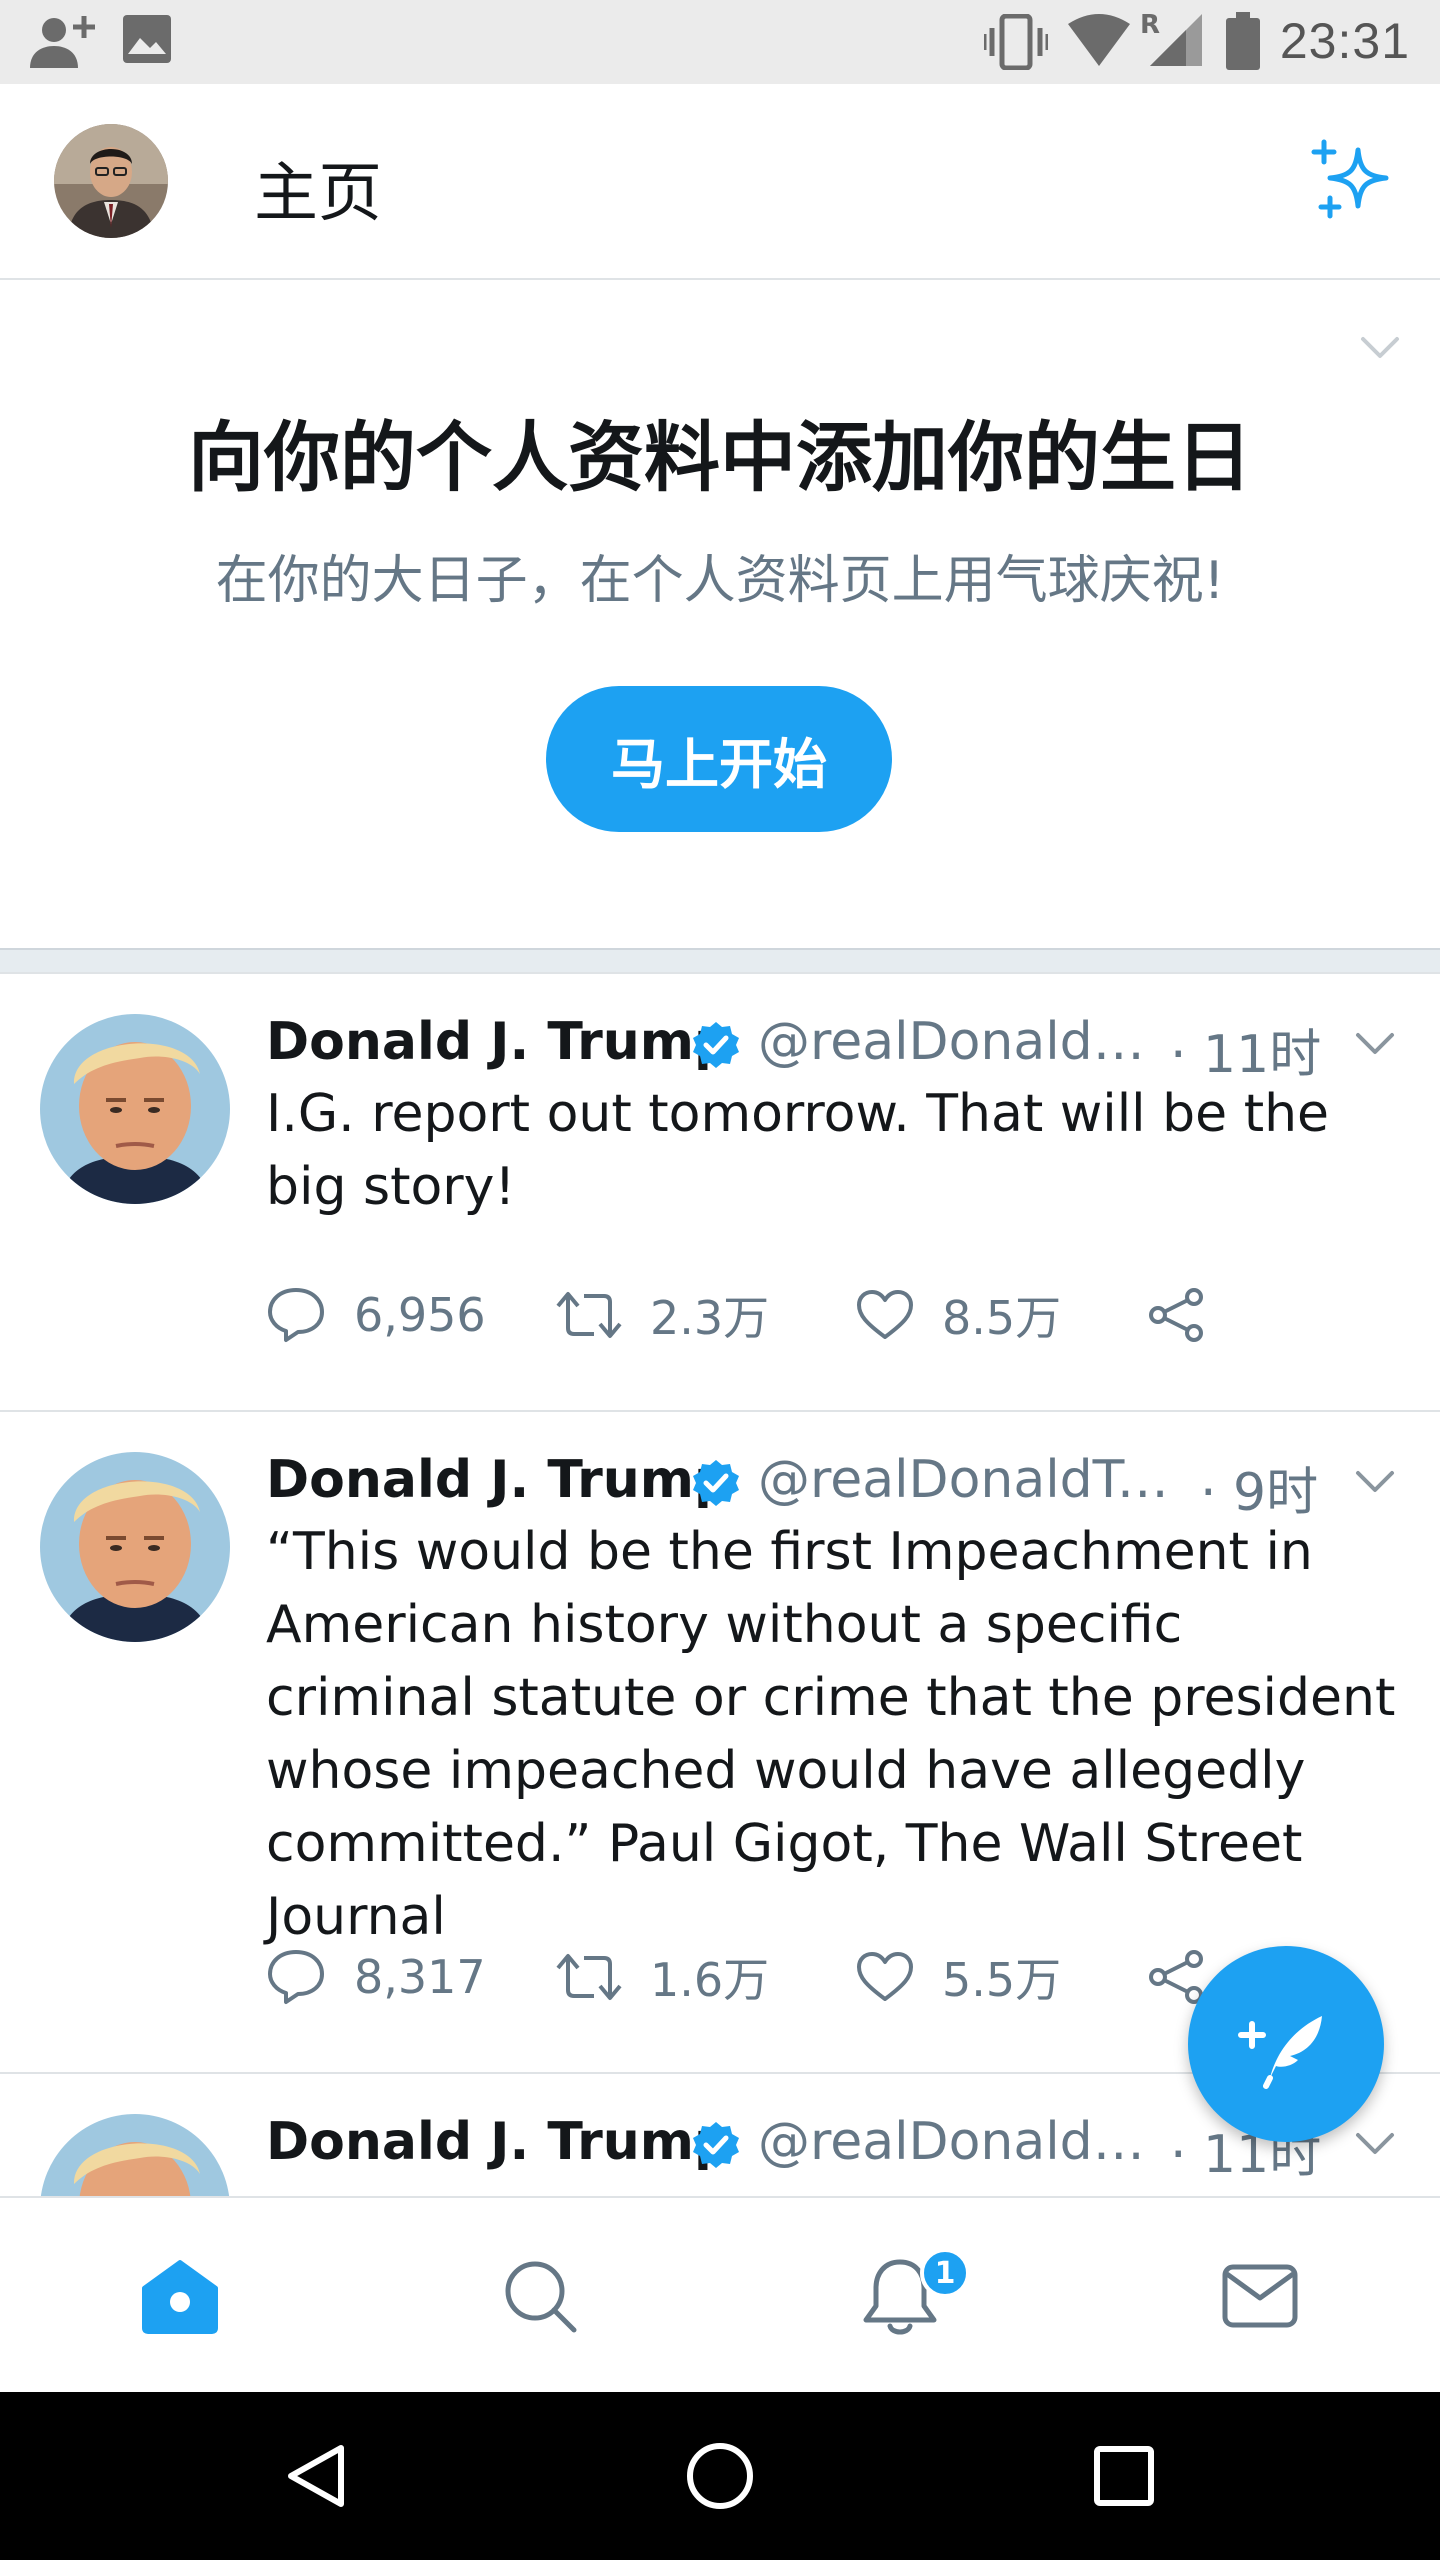  I want to click on reply-count: 8,317, so click(420, 1977).